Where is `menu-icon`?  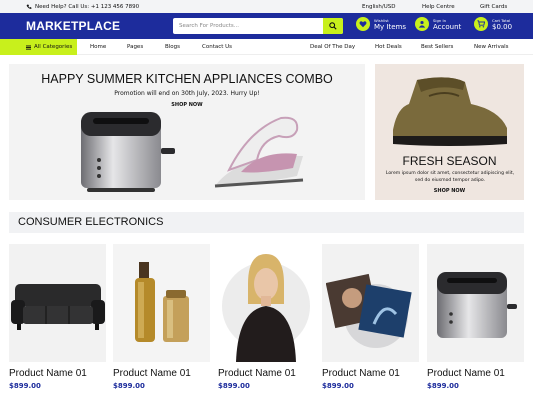 menu-icon is located at coordinates (28, 47).